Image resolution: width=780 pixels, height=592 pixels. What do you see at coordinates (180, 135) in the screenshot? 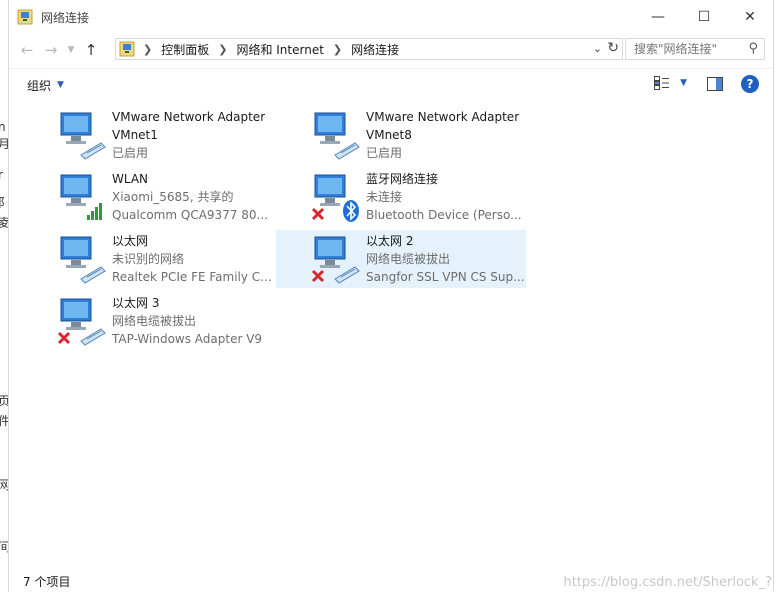
I see `connection-item-vmnet1: VMware Network Adapter VMnet1 已启用` at bounding box center [180, 135].